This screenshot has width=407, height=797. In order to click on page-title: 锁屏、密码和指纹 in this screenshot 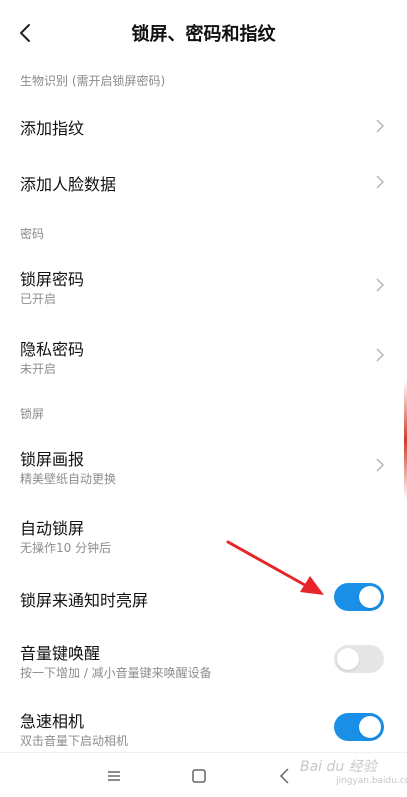, I will do `click(203, 34)`.